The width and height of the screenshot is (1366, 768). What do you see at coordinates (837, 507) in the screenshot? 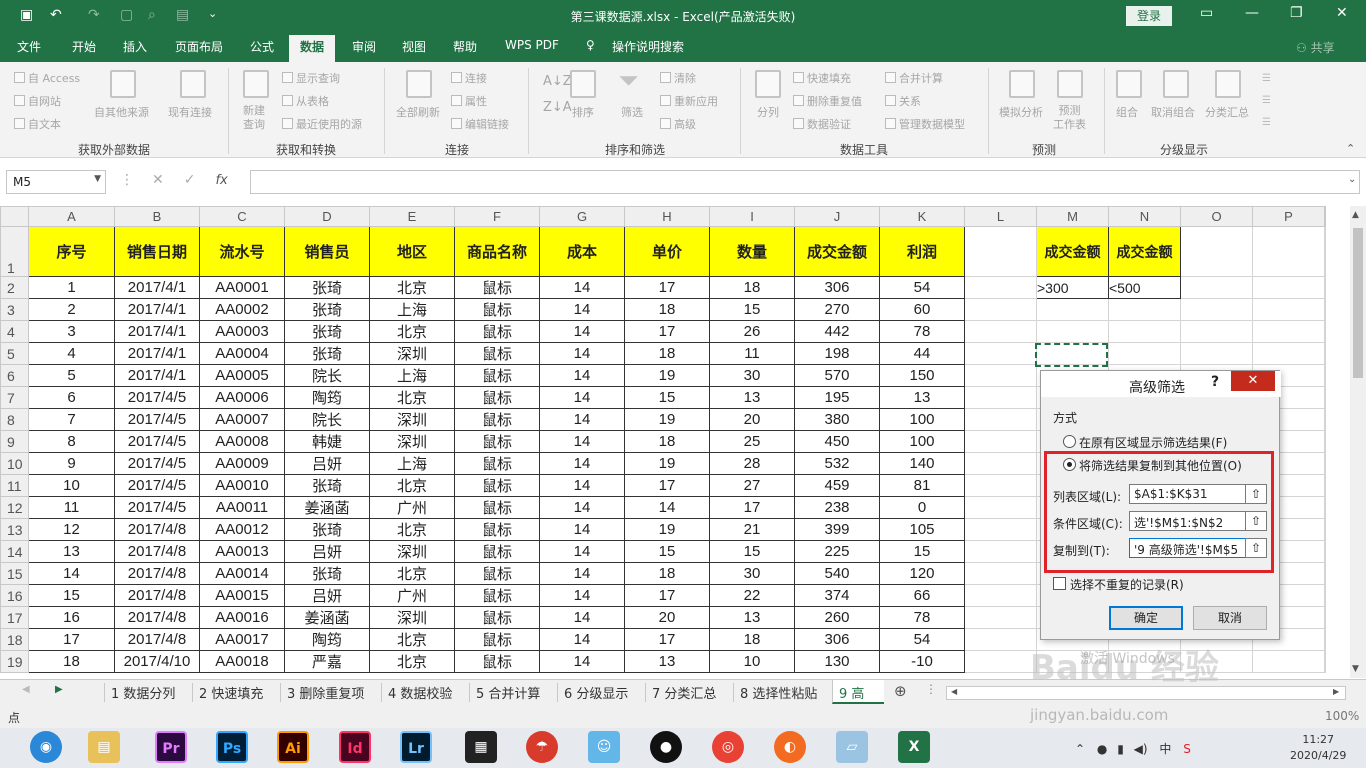
I see `data-cell: 238` at bounding box center [837, 507].